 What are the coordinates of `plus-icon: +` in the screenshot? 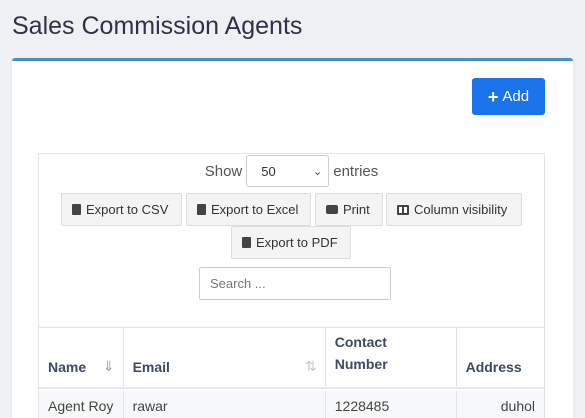 It's located at (493, 96).